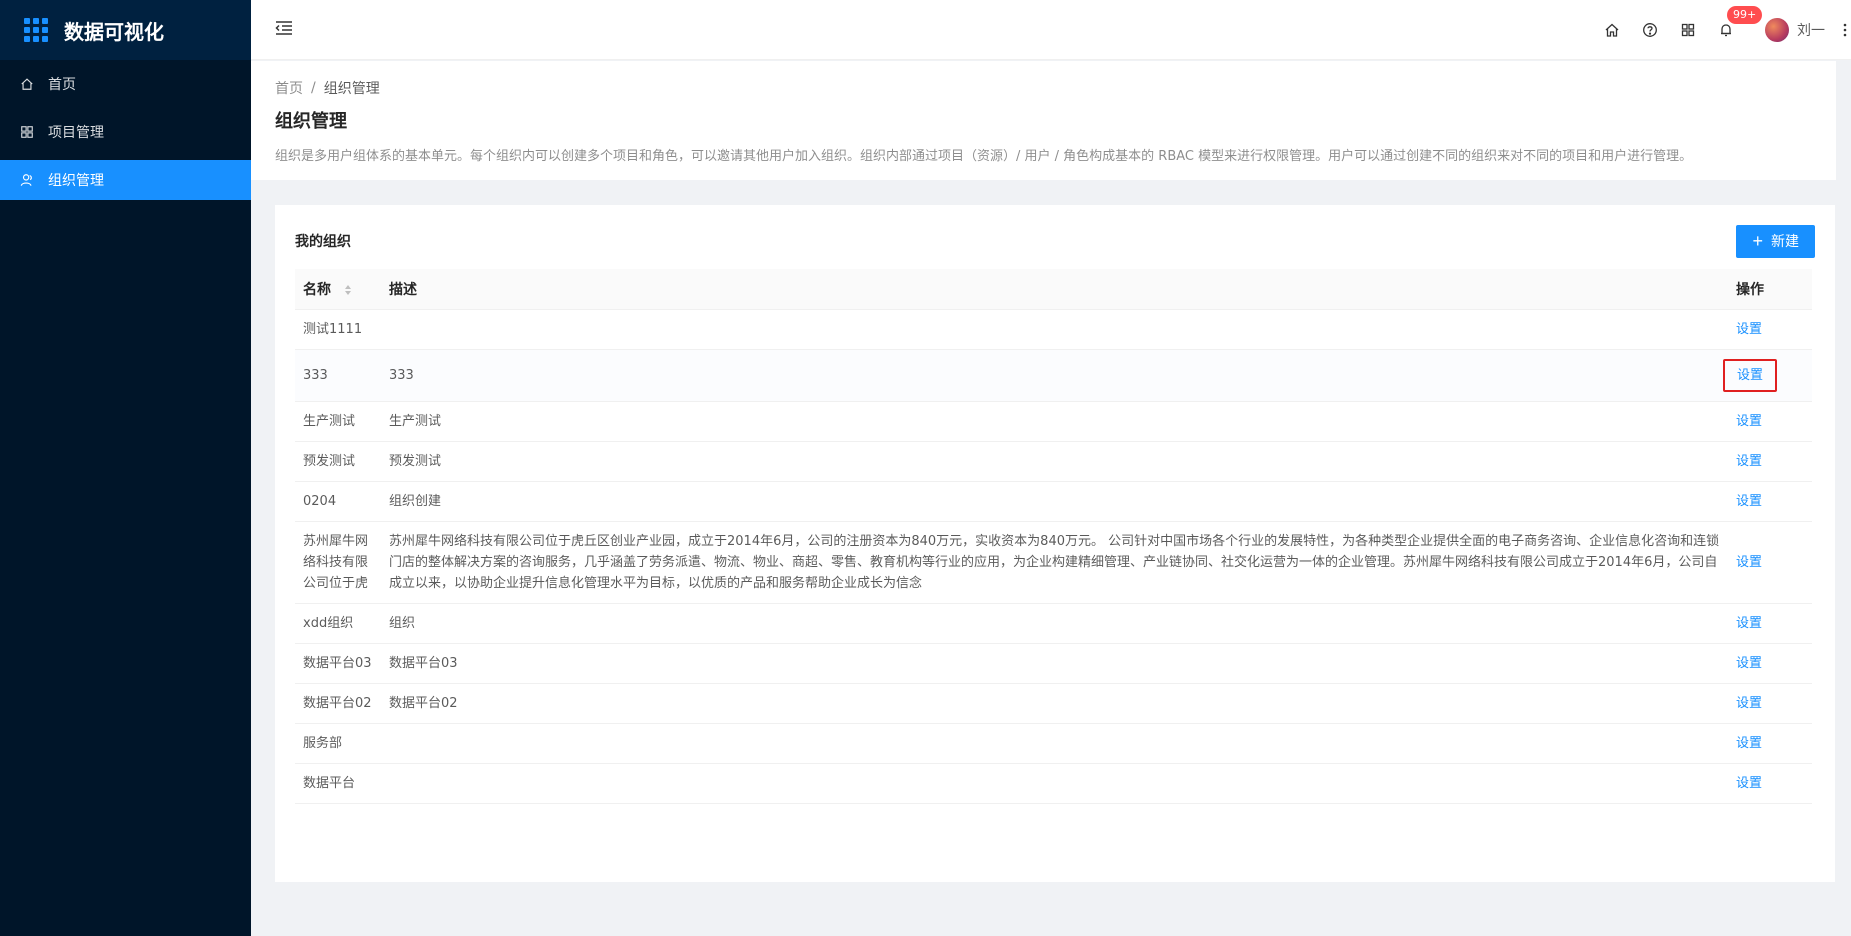 The image size is (1851, 936). I want to click on menu-fold-icon, so click(284, 28).